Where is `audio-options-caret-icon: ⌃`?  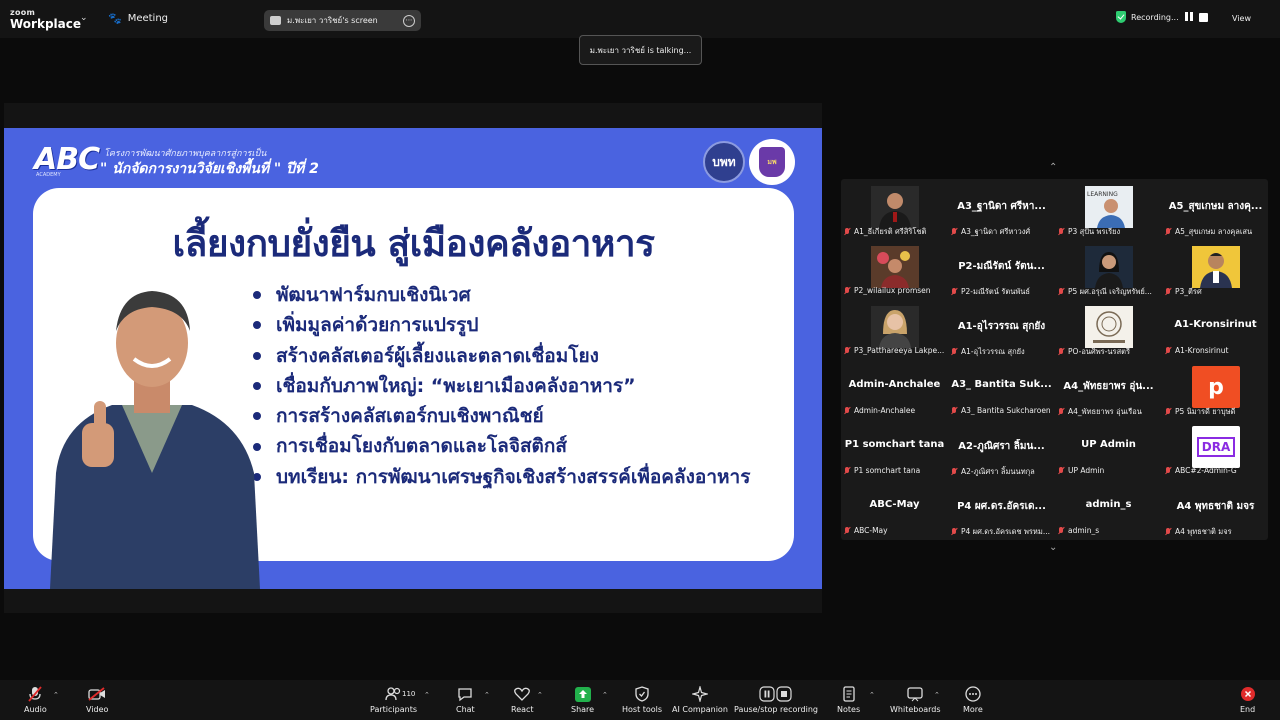 audio-options-caret-icon: ⌃ is located at coordinates (56, 695).